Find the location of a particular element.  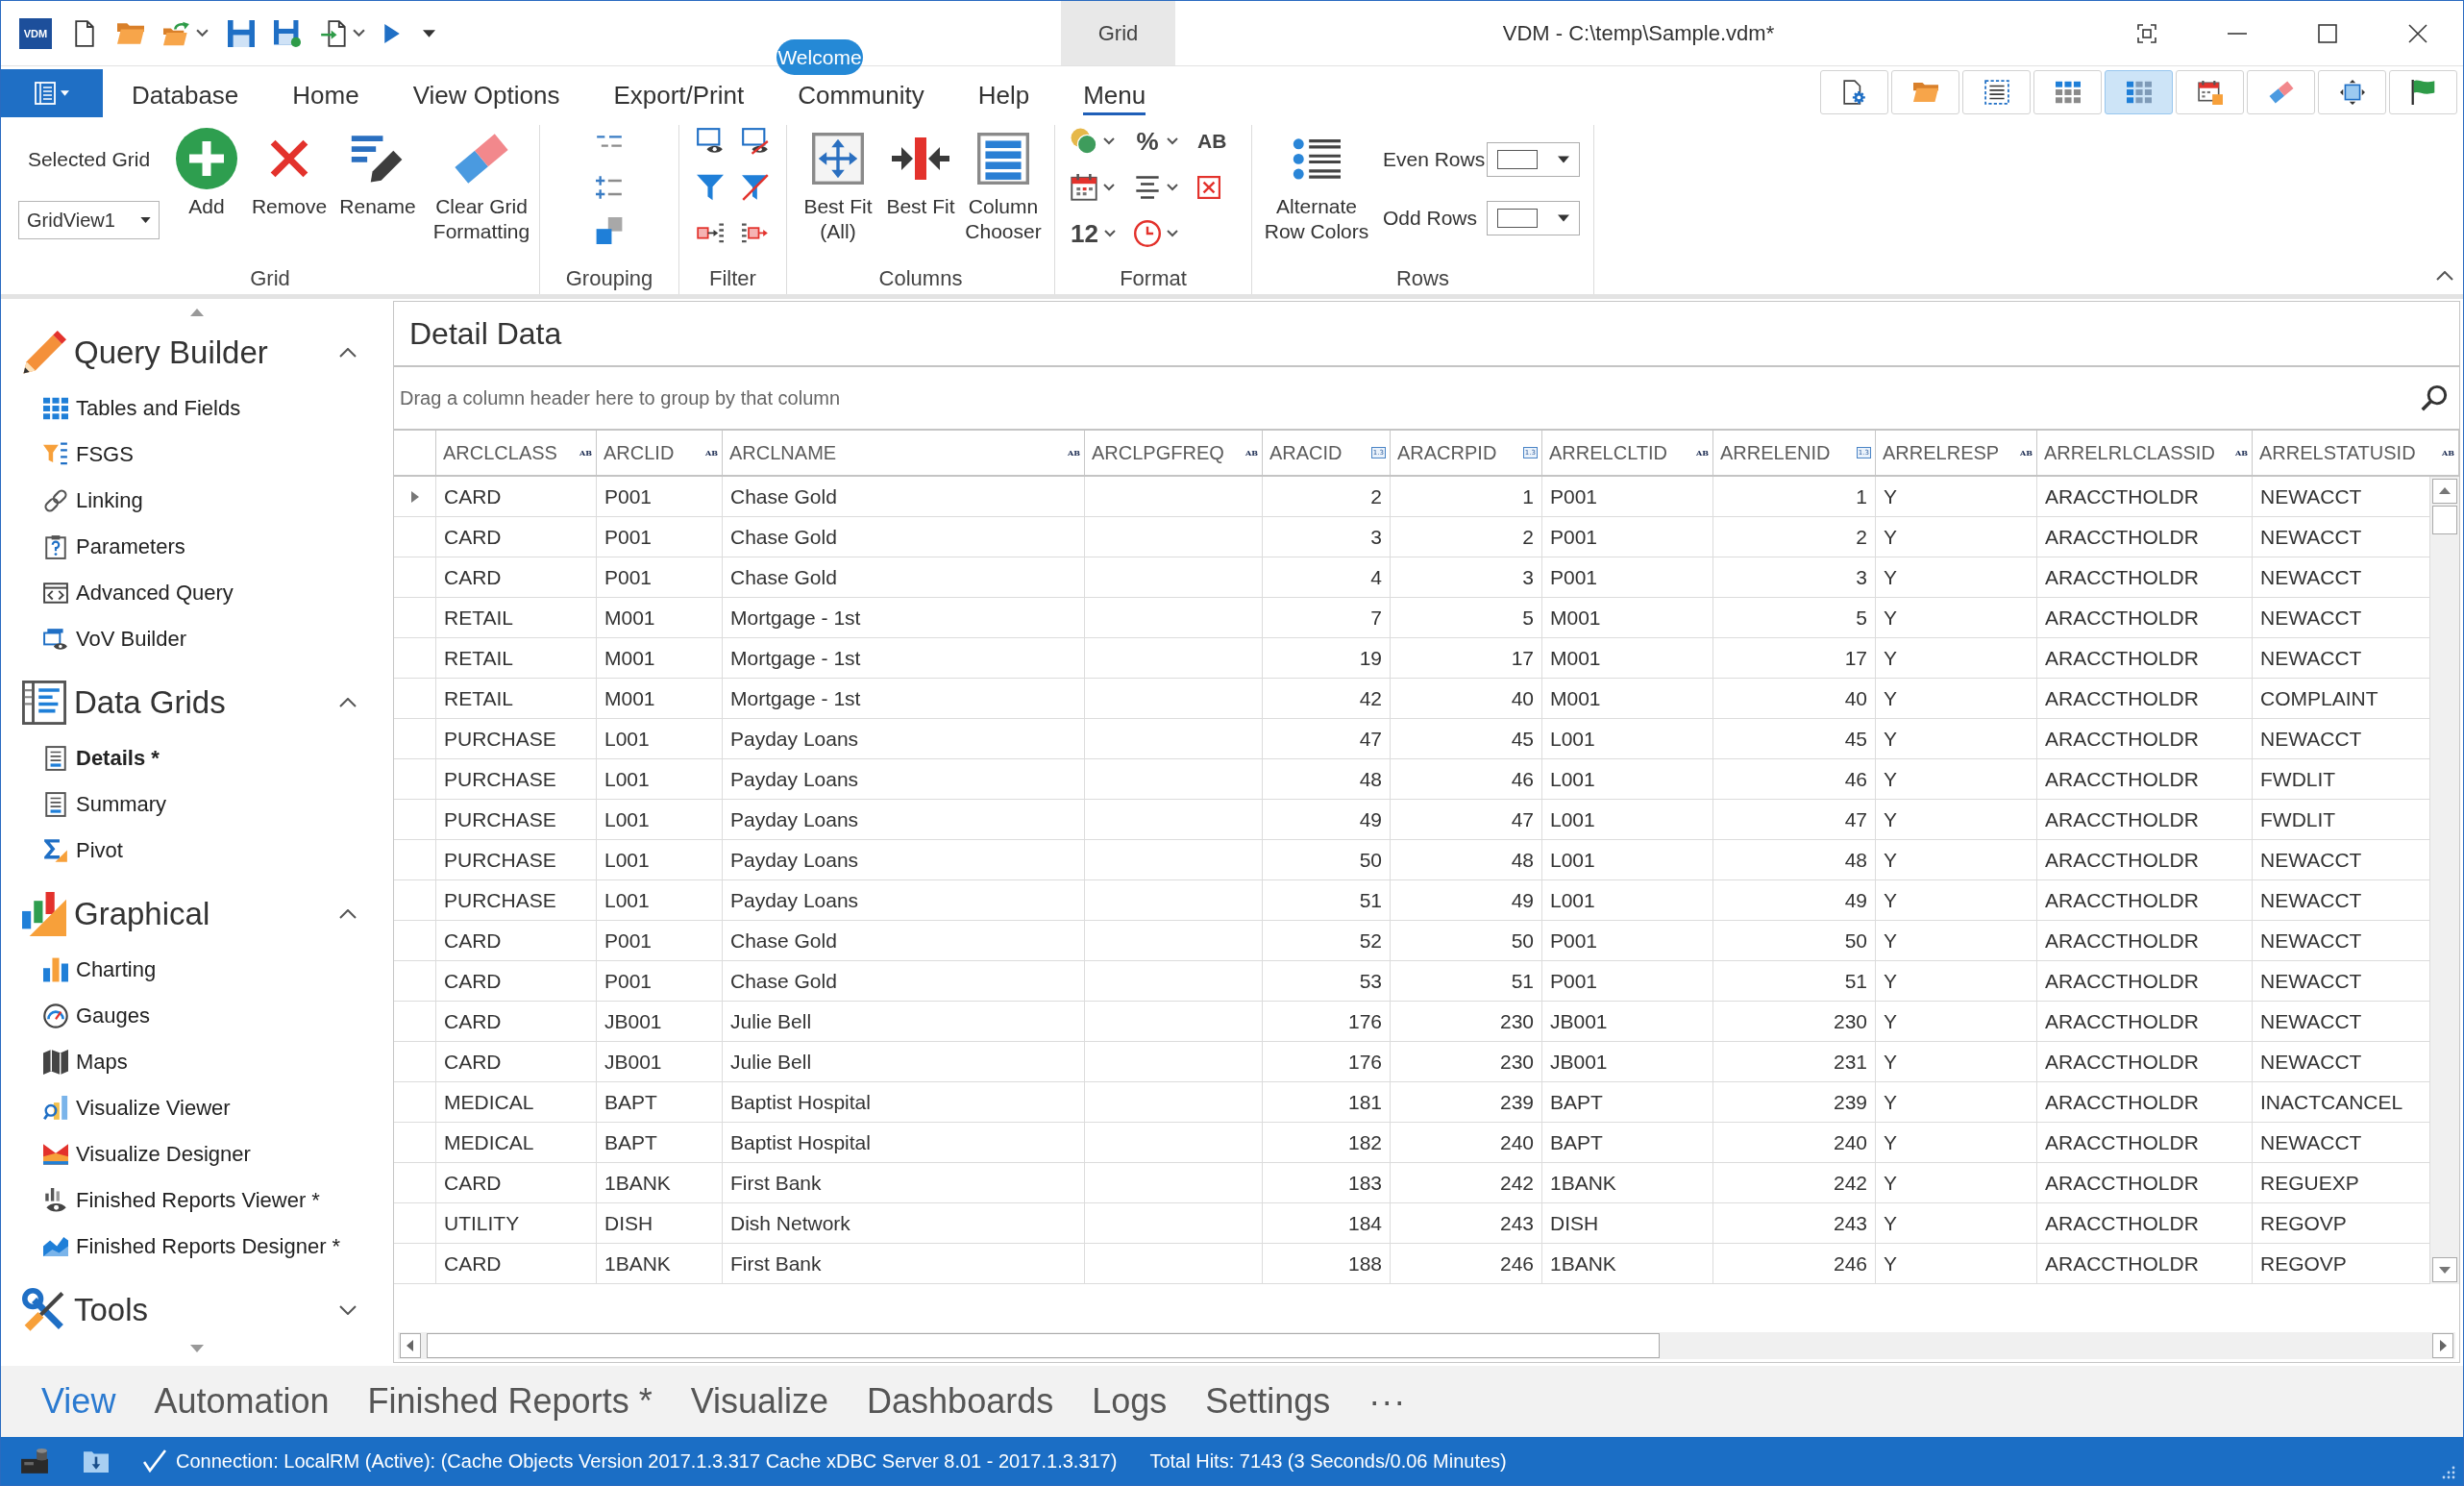

plus-lines-icon is located at coordinates (609, 187).